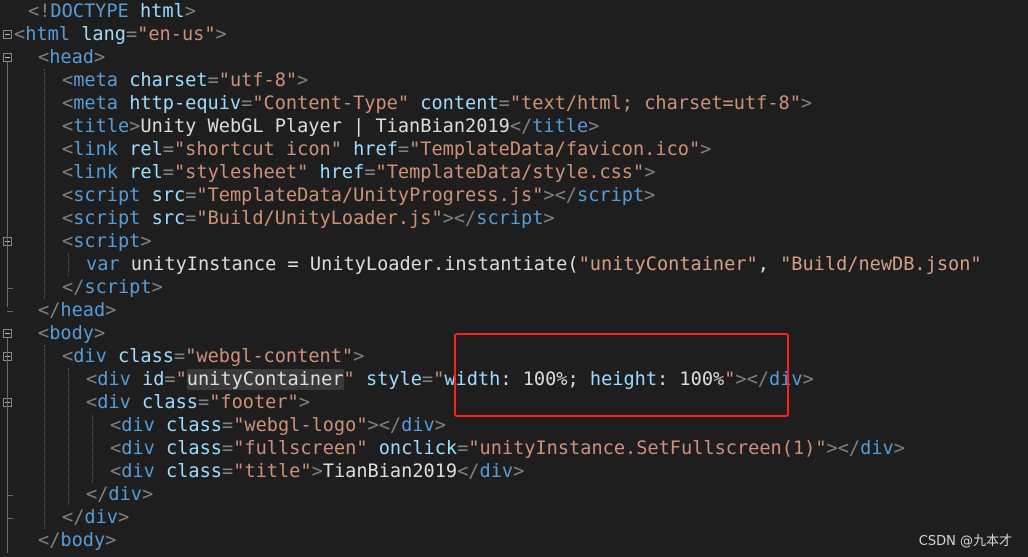  What do you see at coordinates (965, 541) in the screenshot?
I see `watermark: CSDN @九本才` at bounding box center [965, 541].